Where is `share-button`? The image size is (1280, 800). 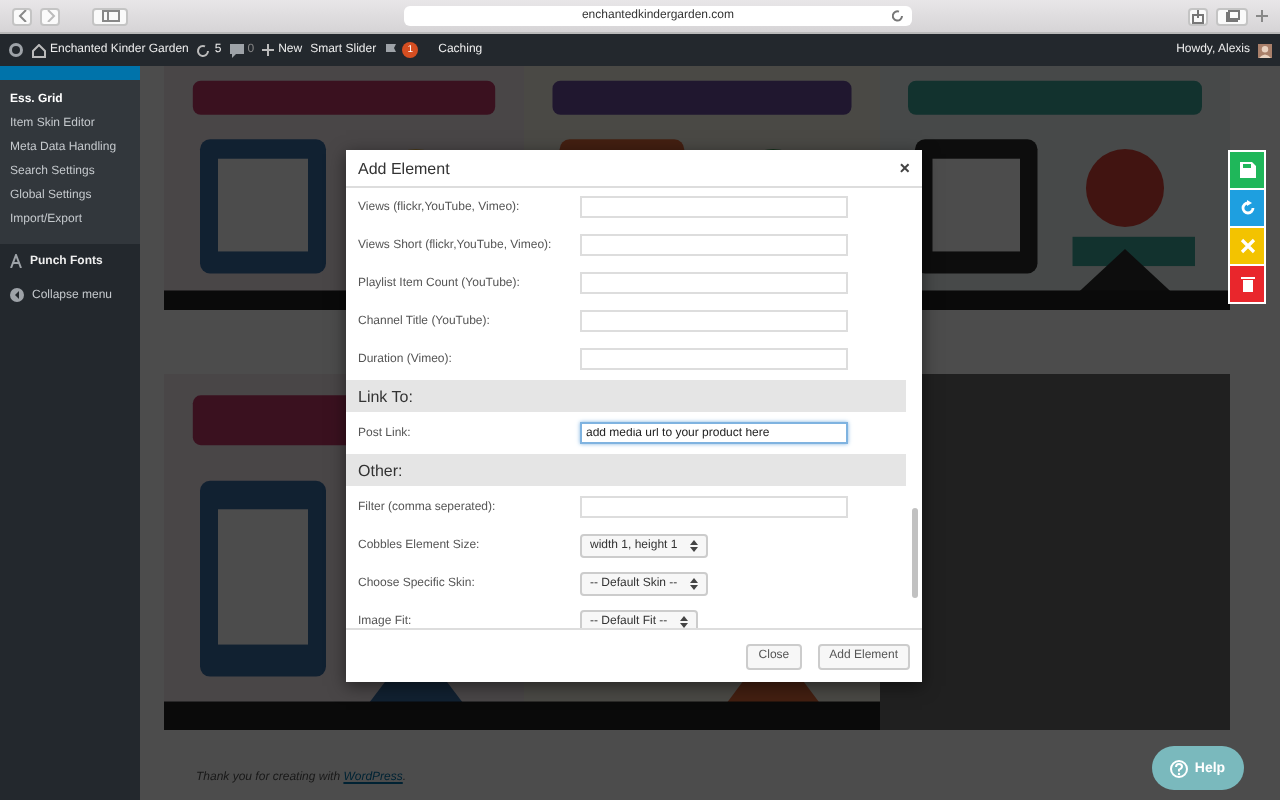 share-button is located at coordinates (1198, 16).